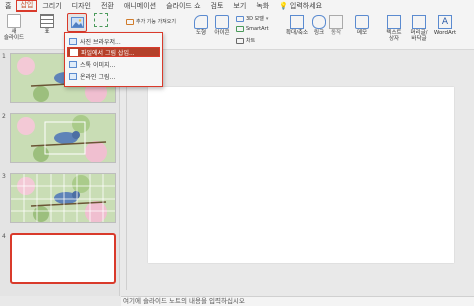 The image size is (474, 306). I want to click on stock-images-icon, so click(73, 64).